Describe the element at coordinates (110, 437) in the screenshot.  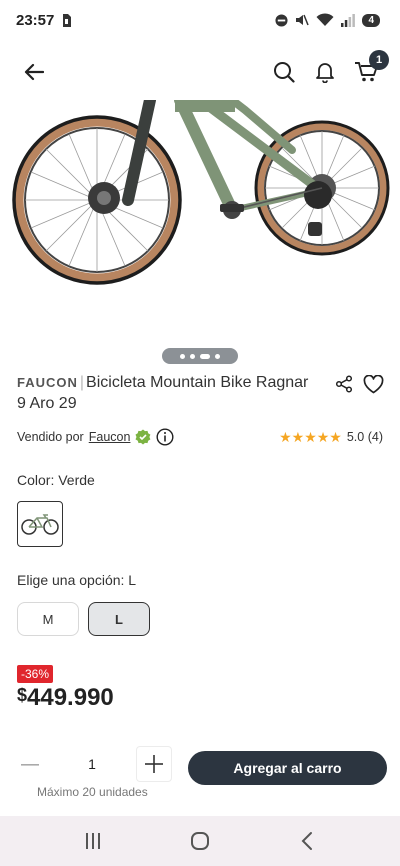
I see `seller-link: Faucon` at that location.